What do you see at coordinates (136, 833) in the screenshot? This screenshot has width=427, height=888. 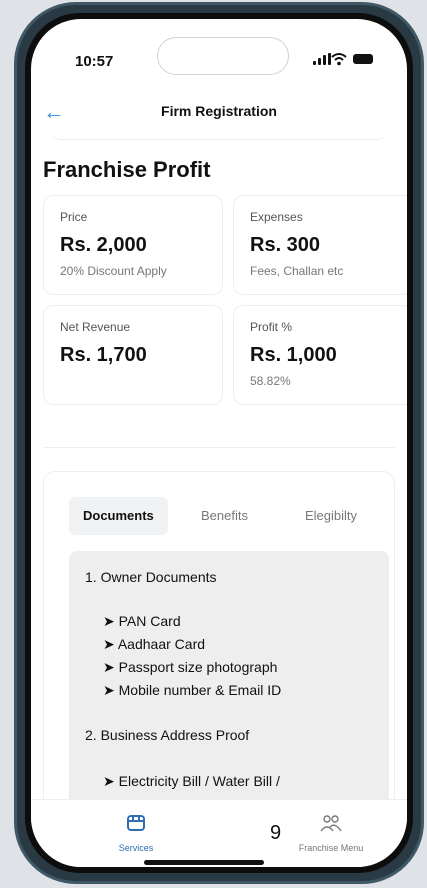 I see `nav-services: Services` at bounding box center [136, 833].